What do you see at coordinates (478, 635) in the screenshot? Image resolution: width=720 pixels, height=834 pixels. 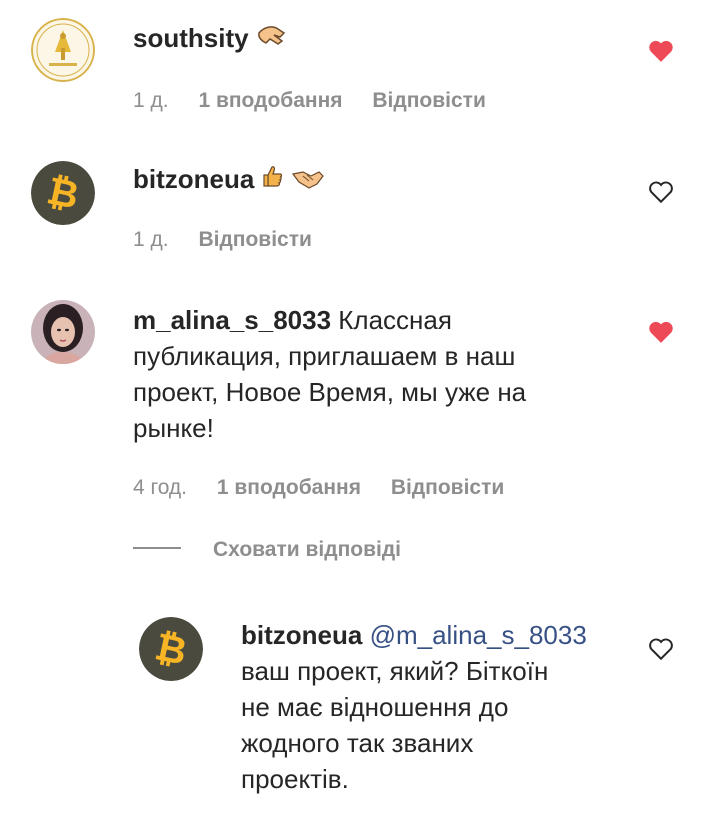 I see `mention-link: @m_alina_s_8033` at bounding box center [478, 635].